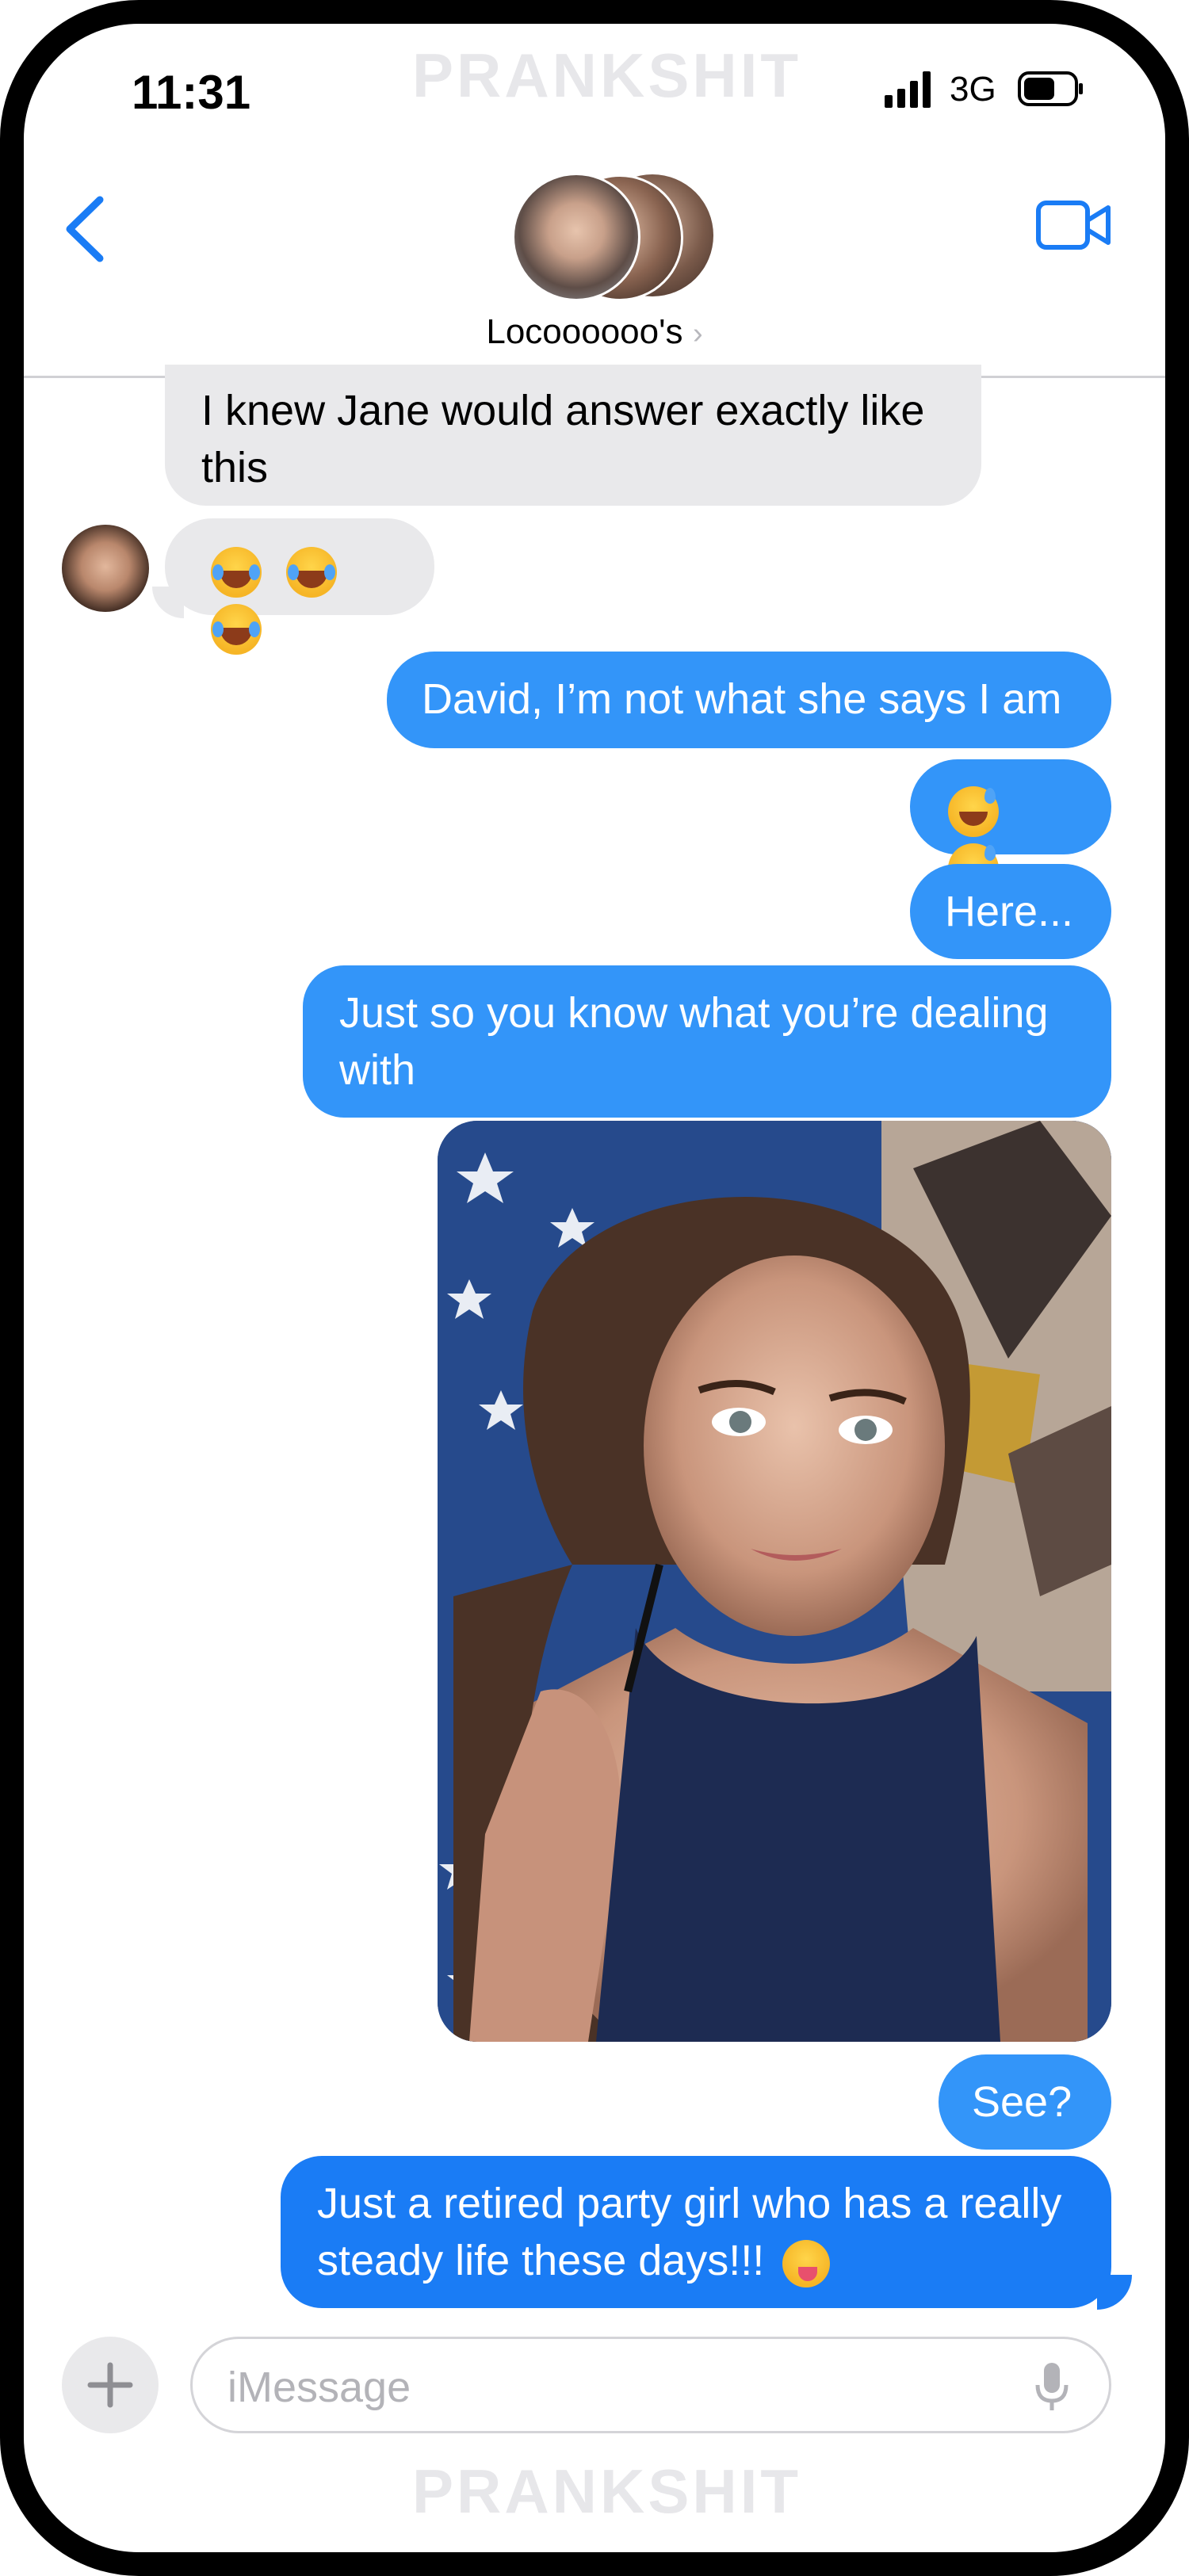  Describe the element at coordinates (607, 75) in the screenshot. I see `watermark-top: PRANKSHIT` at that location.